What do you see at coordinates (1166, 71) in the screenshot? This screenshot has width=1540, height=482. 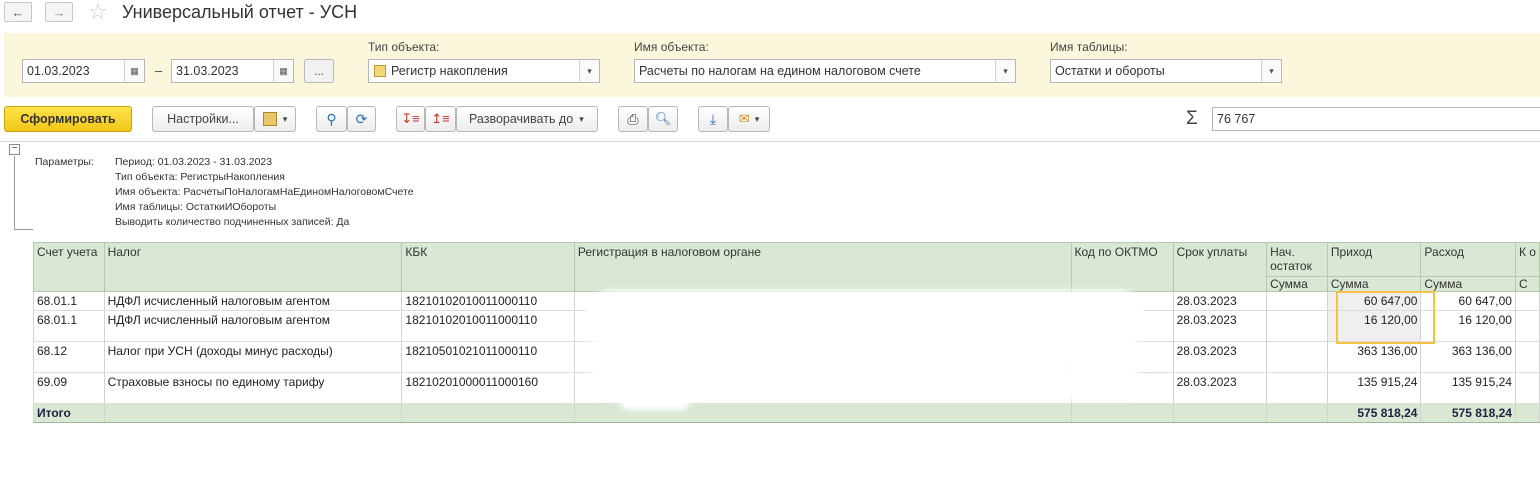 I see `table-name-select: Остатки и обороты ▾` at bounding box center [1166, 71].